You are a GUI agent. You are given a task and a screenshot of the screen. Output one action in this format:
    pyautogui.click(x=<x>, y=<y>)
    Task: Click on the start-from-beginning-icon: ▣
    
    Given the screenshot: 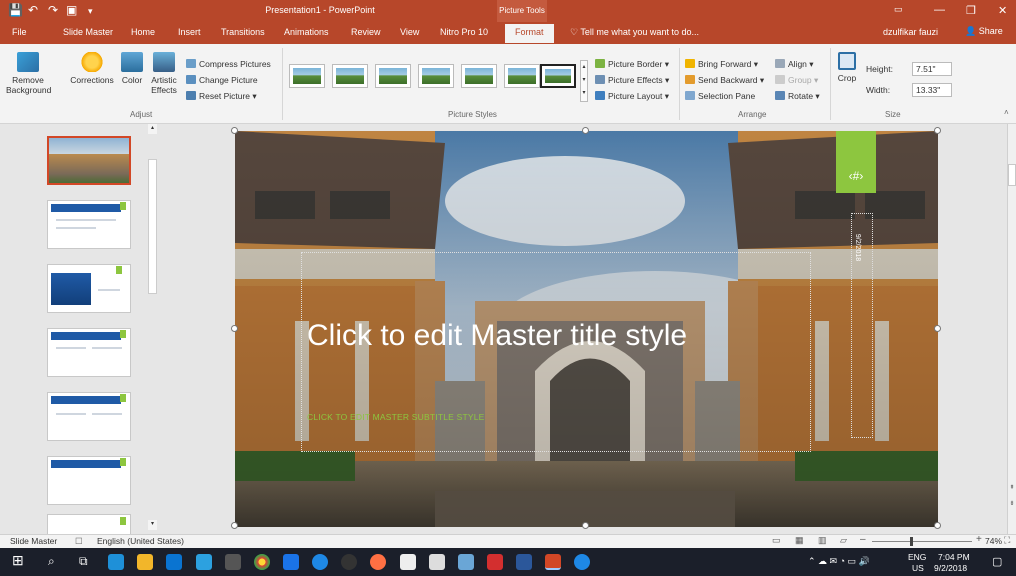 What is the action you would take?
    pyautogui.click(x=71, y=10)
    